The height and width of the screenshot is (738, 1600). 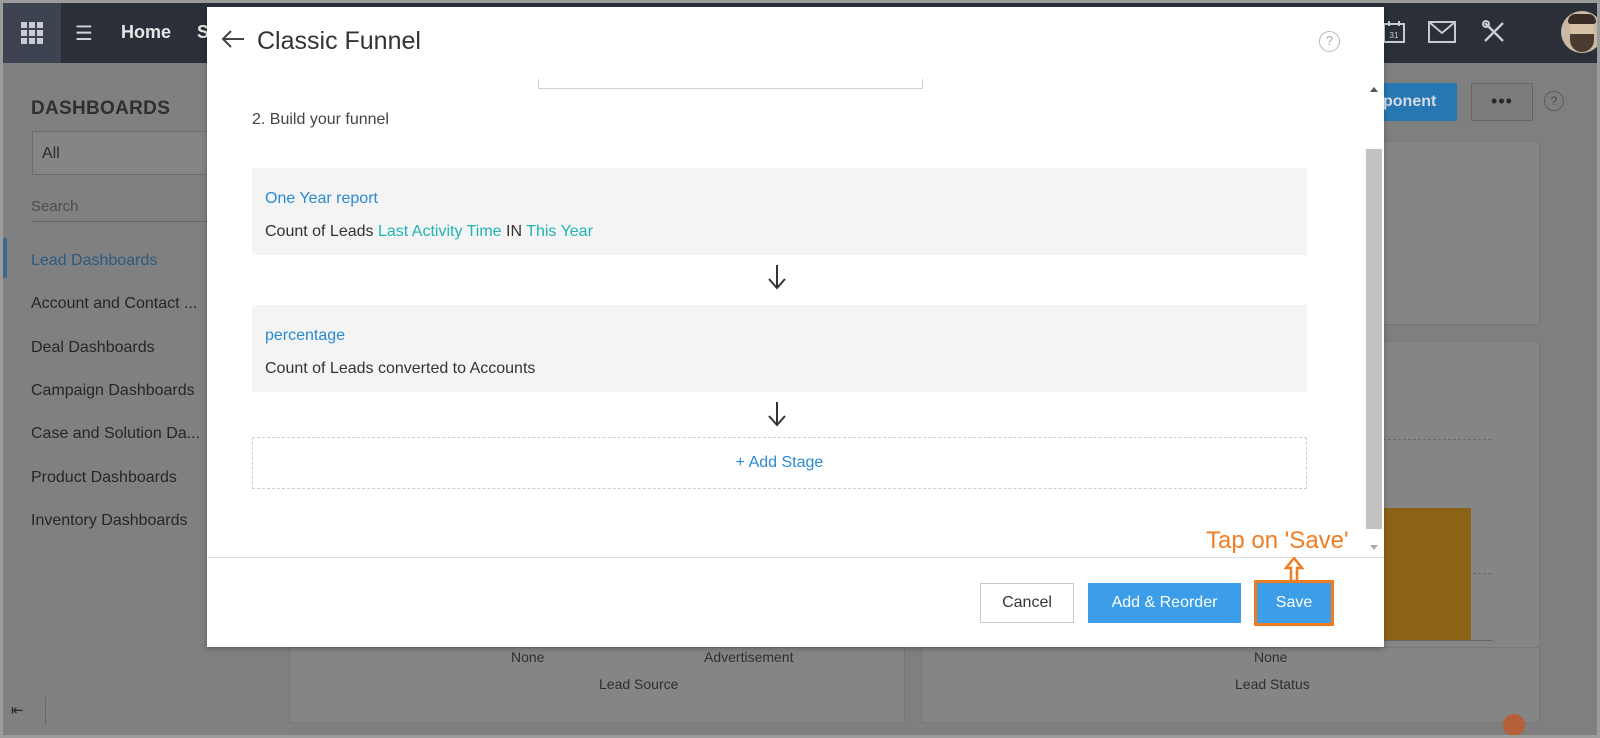 What do you see at coordinates (779, 463) in the screenshot?
I see `add-stage-button: + Add Stage` at bounding box center [779, 463].